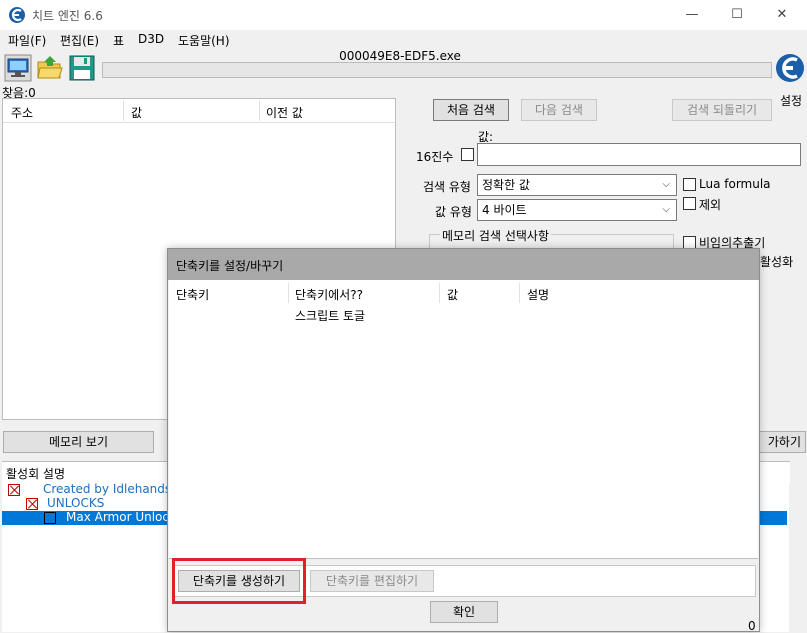  What do you see at coordinates (506, 185) in the screenshot?
I see `scan-type-value: 정확한 값` at bounding box center [506, 185].